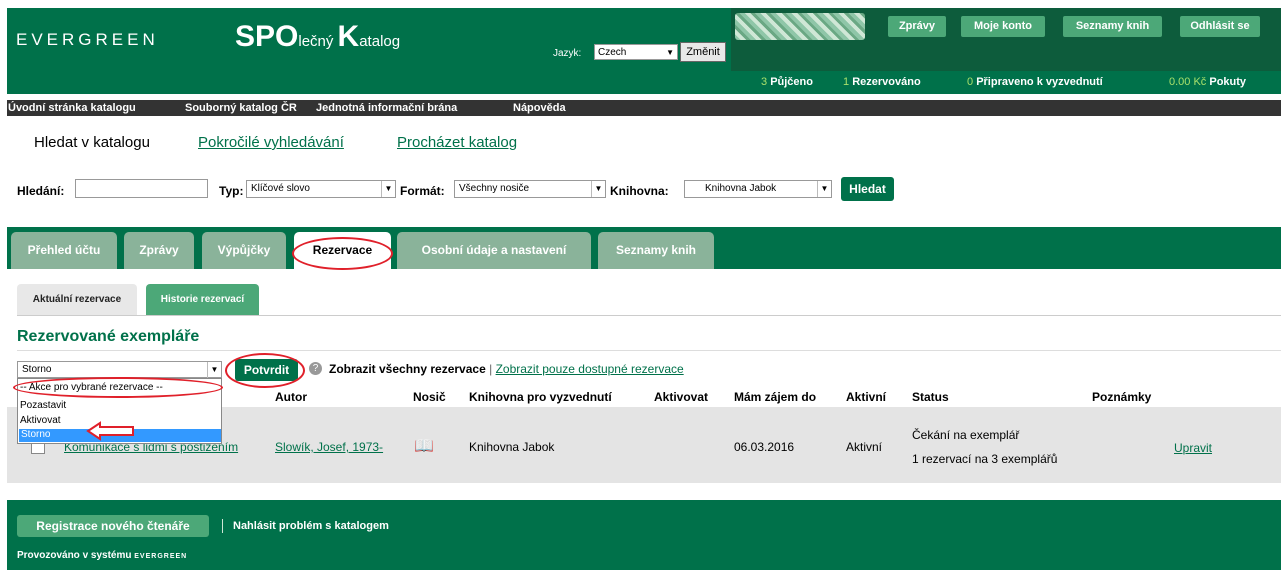 The image size is (1281, 570). I want to click on format-select: Všechny nosiče ▼, so click(530, 189).